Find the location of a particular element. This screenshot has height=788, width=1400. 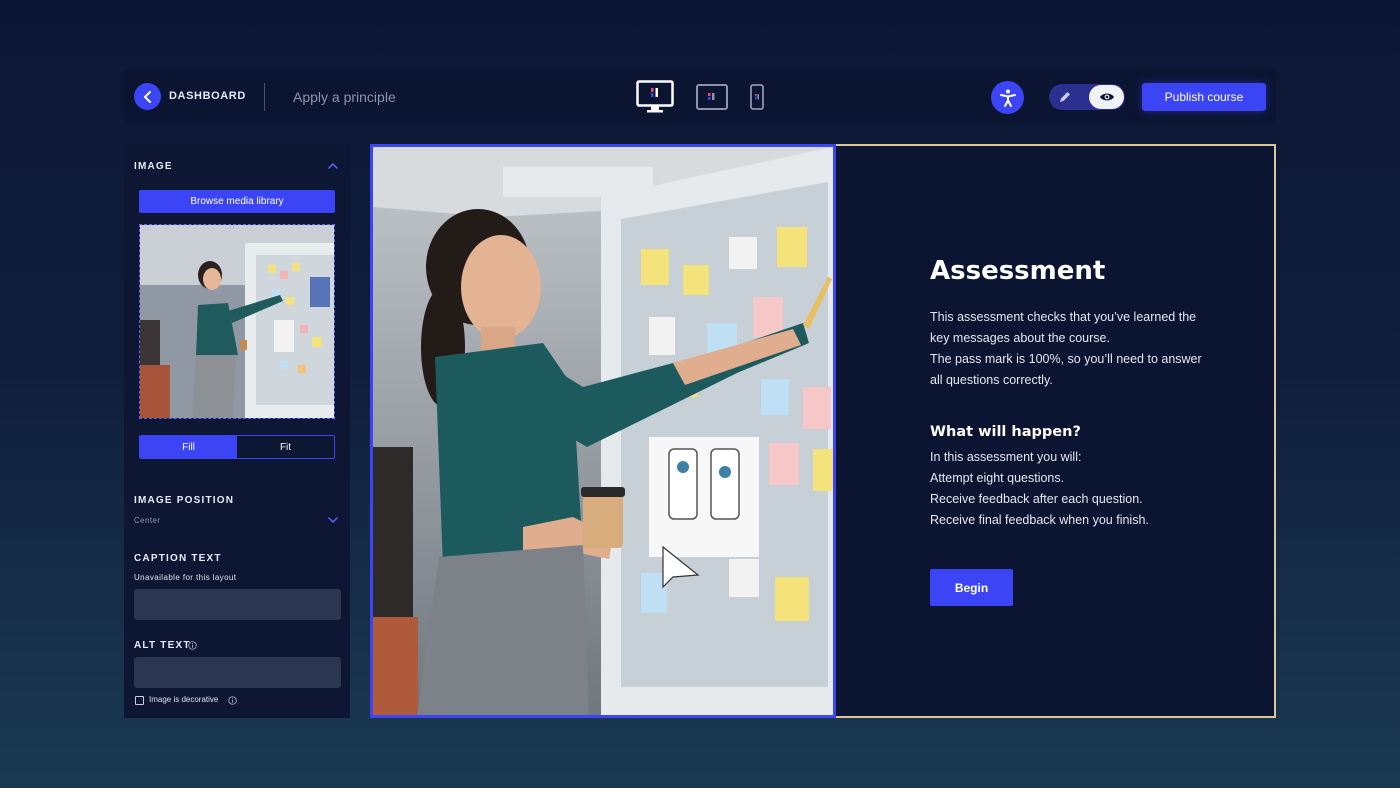

alt-text-title: ALT TEXT is located at coordinates (162, 645).